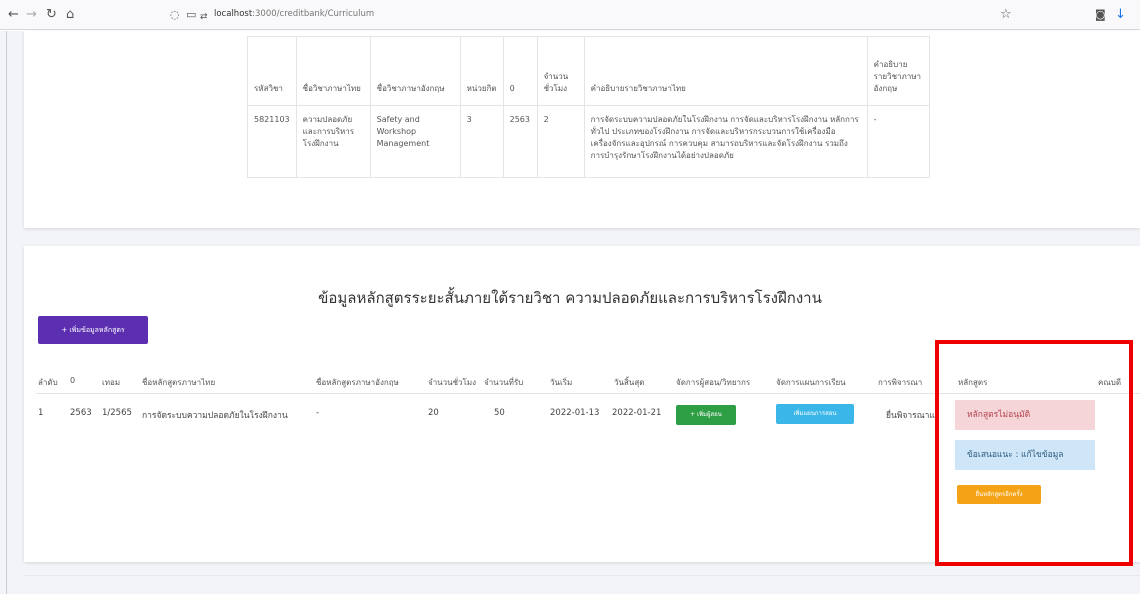  I want to click on col-name-en: ชื่อหลักสูตรภาษาอังกฤษ, so click(357, 382).